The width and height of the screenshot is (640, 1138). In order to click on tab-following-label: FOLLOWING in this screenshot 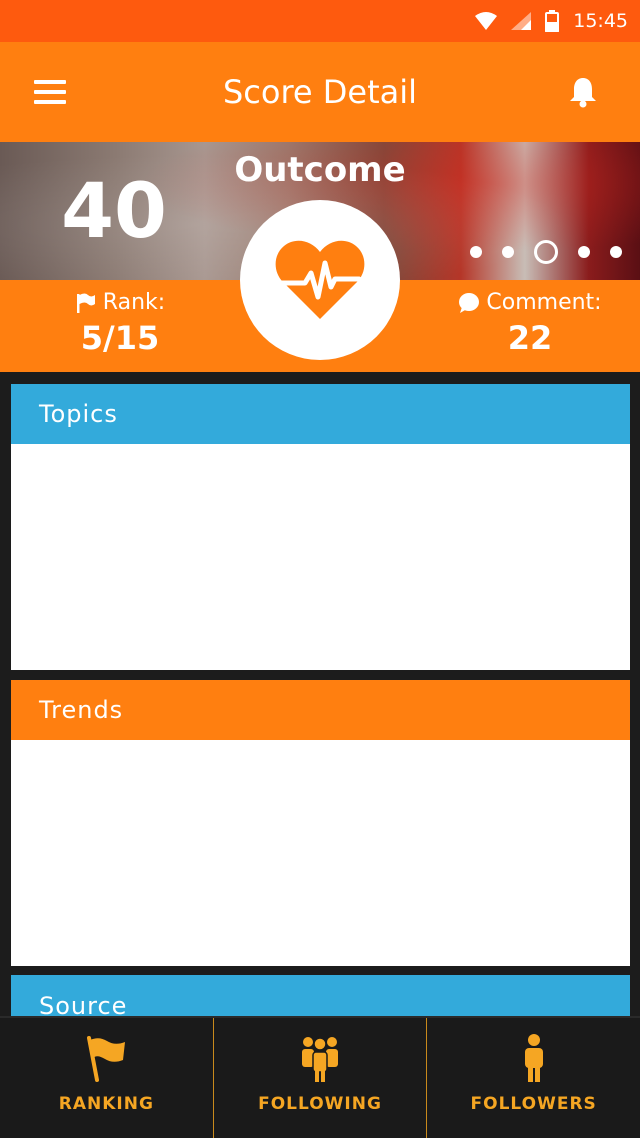, I will do `click(320, 1104)`.